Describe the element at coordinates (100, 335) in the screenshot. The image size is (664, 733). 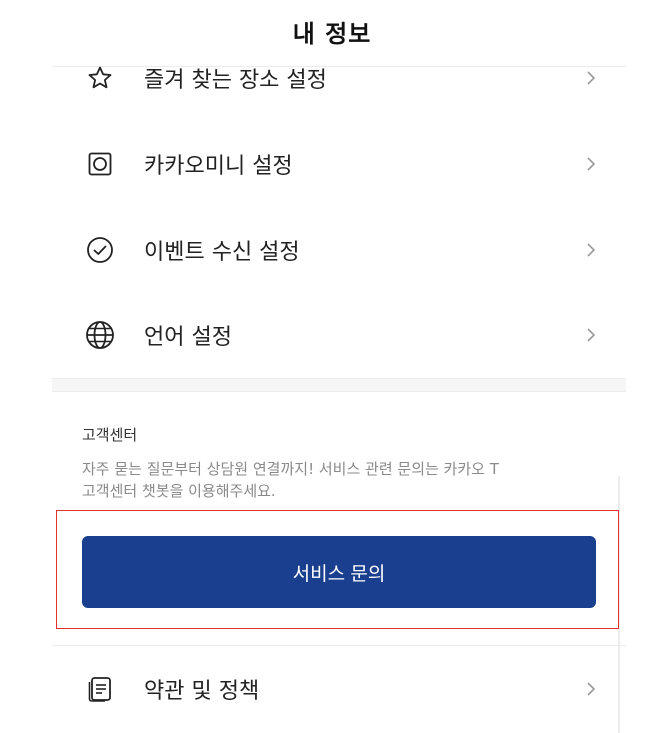
I see `globe-icon` at that location.